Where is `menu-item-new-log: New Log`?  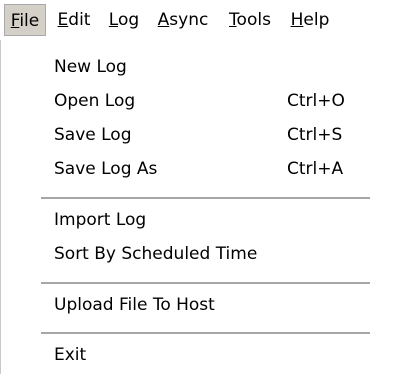
menu-item-new-log: New Log is located at coordinates (185, 67).